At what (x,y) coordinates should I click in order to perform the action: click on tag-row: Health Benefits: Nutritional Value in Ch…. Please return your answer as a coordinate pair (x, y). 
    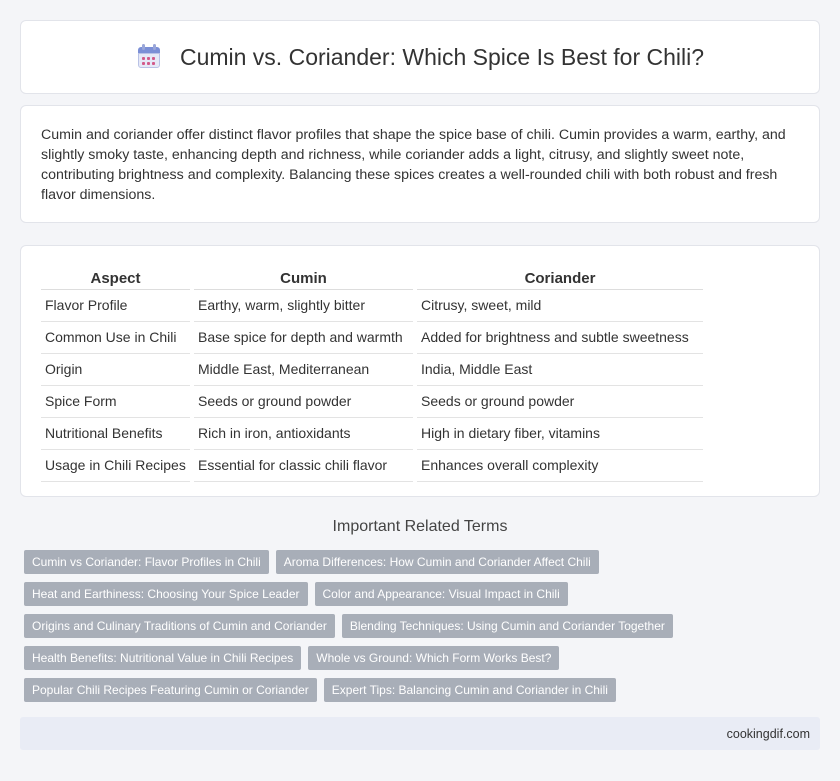
    Looking at the image, I should click on (424, 658).